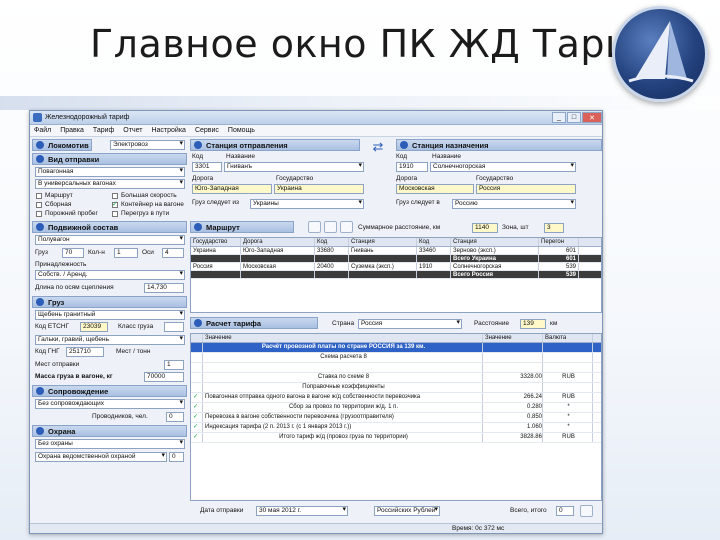 This screenshot has height=540, width=720. Describe the element at coordinates (85, 352) in the screenshot. I see `gng-code-input: 251710` at that location.